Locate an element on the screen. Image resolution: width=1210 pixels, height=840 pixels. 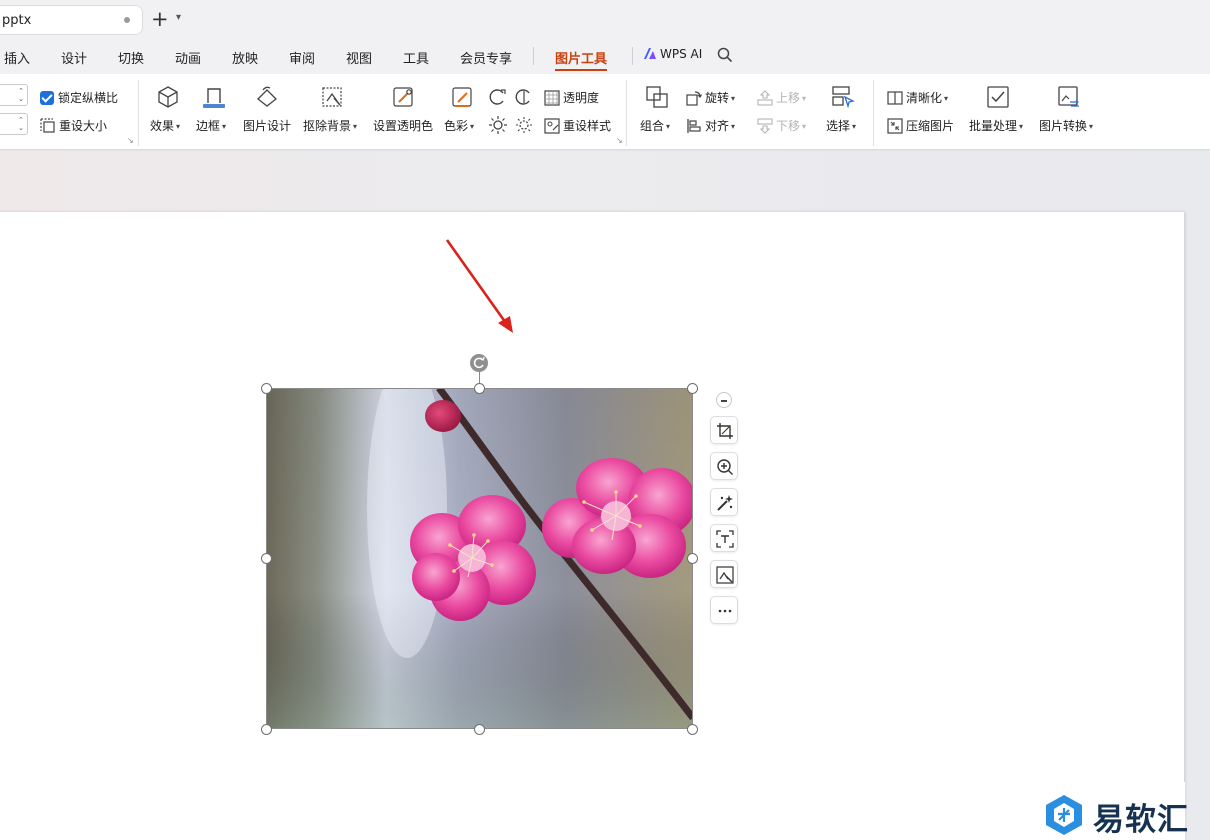
search-icon is located at coordinates (725, 55).